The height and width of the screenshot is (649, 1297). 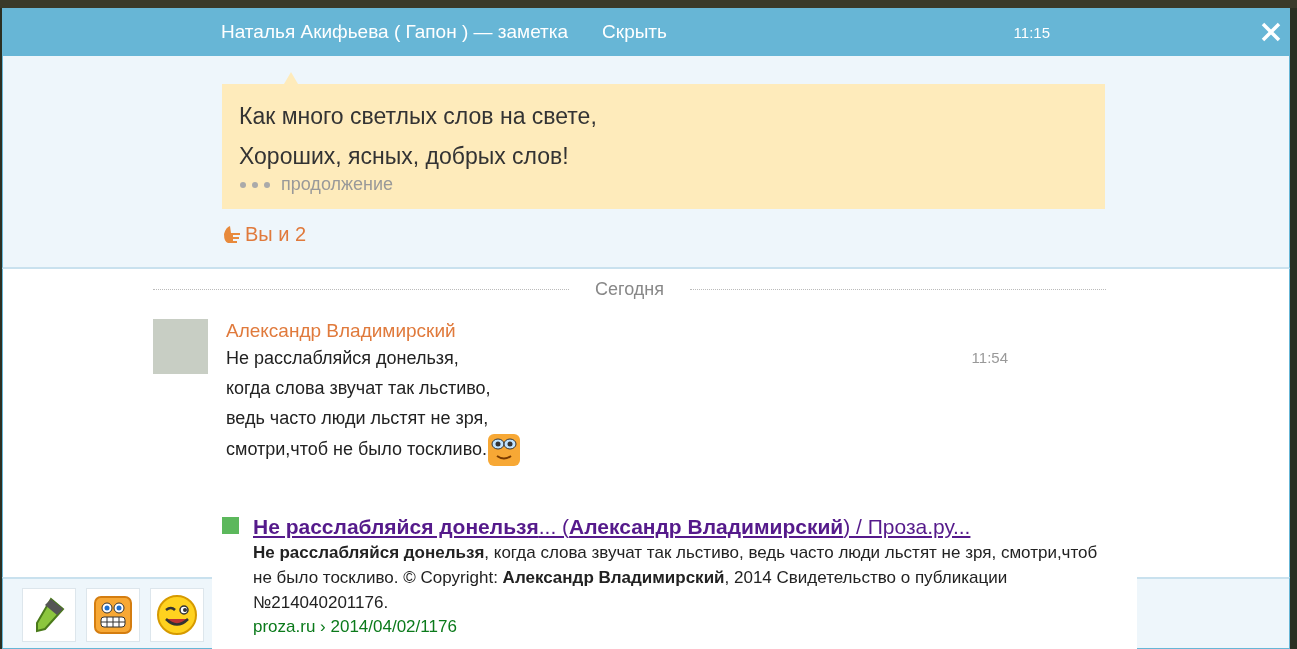 I want to click on day-divider: Сегодня, so click(x=629, y=289).